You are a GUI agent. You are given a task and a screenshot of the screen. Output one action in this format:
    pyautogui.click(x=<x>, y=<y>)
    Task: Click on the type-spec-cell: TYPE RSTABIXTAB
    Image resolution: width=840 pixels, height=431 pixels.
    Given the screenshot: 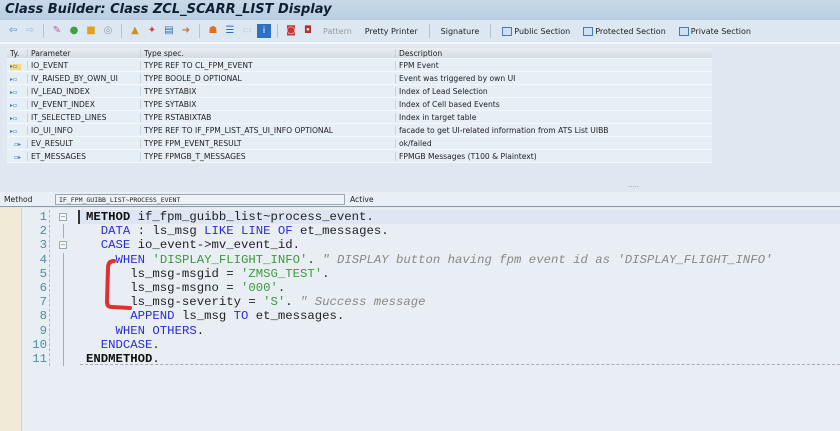 What is the action you would take?
    pyautogui.click(x=267, y=117)
    